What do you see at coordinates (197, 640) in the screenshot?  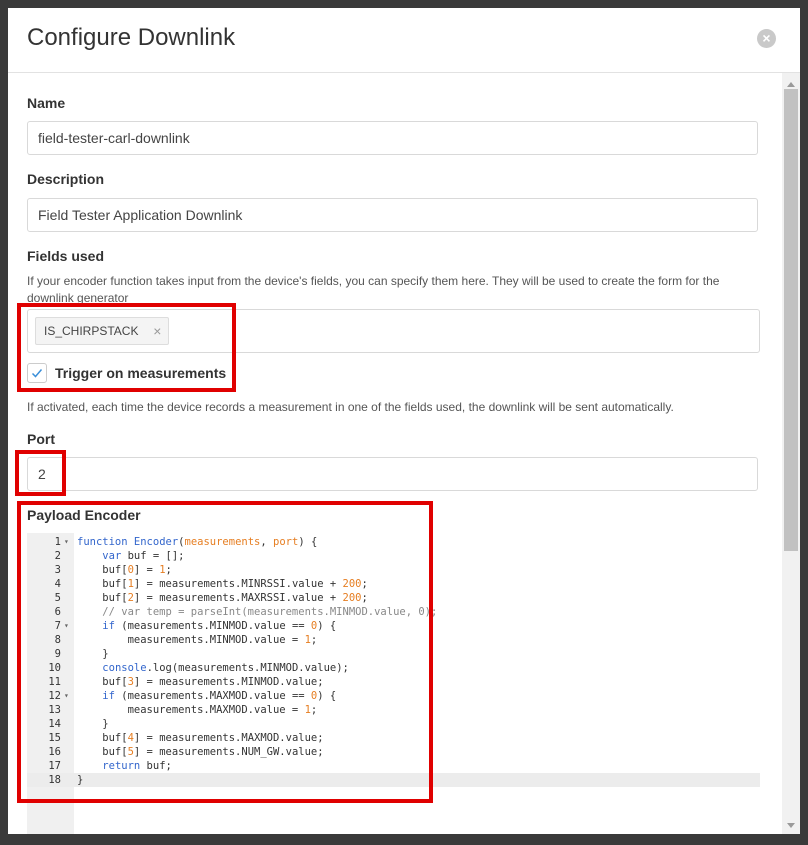 I see `code-text: measurements.MINMOD.value = 1;` at bounding box center [197, 640].